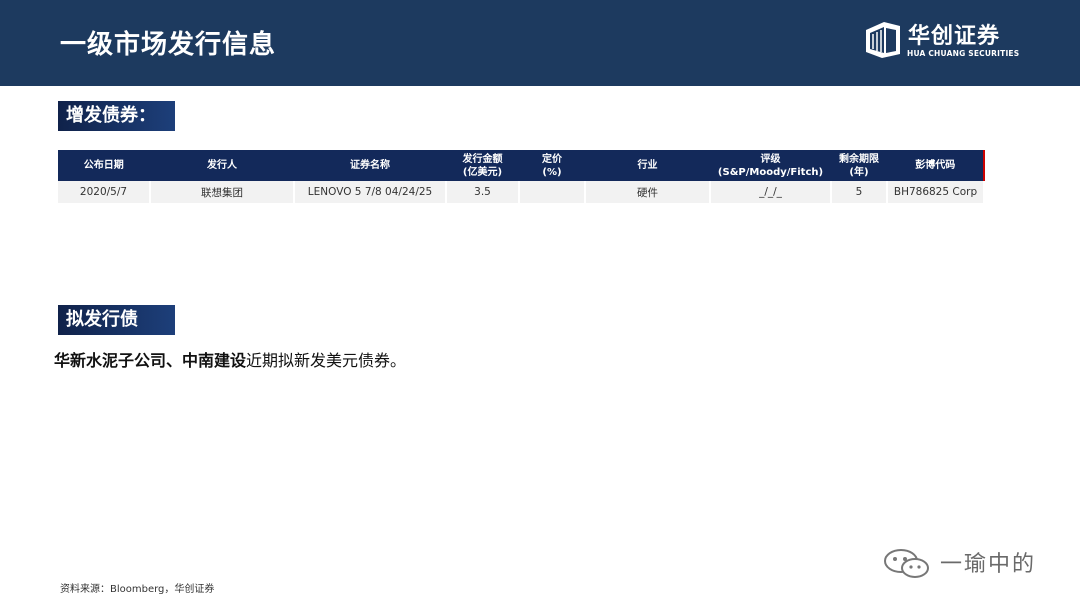 The image size is (1080, 608). I want to click on cell-issuer: 联想集团, so click(222, 192).